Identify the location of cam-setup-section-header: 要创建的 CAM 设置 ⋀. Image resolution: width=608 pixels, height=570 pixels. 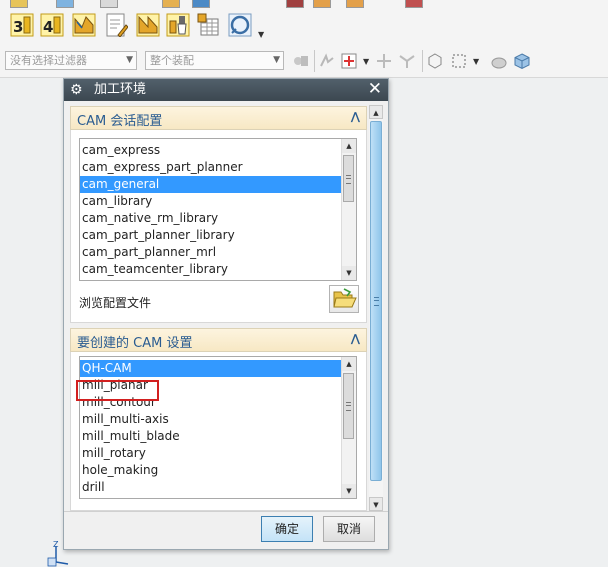
(218, 340).